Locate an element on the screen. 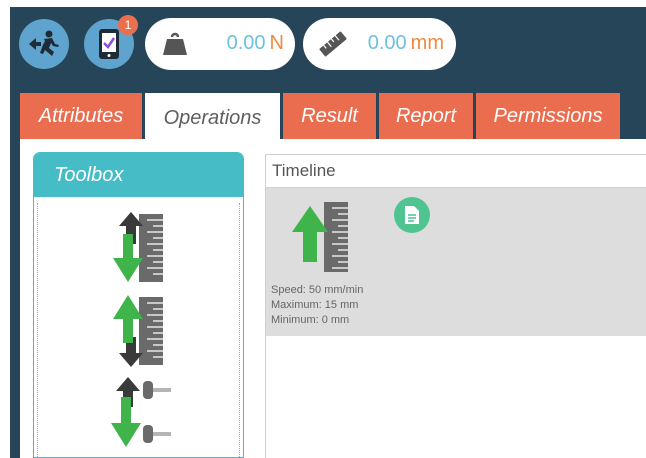 This screenshot has height=458, width=646. step-report-button is located at coordinates (412, 215).